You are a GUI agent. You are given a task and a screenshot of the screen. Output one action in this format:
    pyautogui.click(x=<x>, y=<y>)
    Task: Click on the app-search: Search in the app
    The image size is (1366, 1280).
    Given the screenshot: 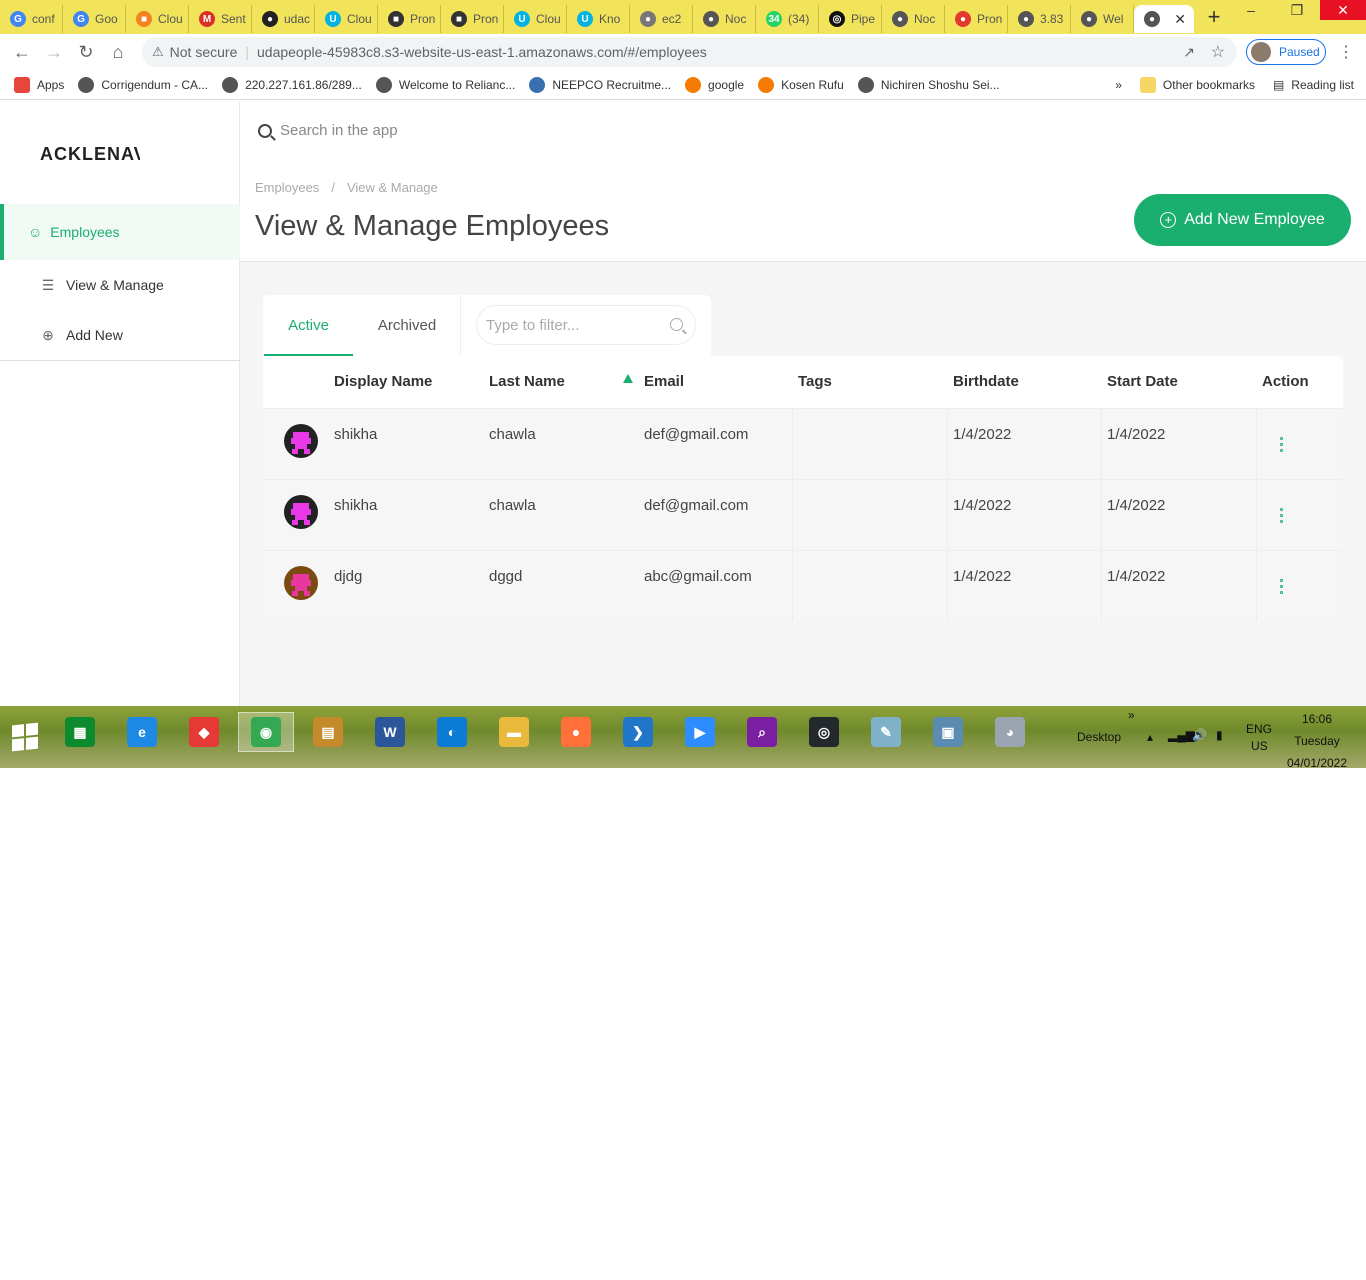 What is the action you would take?
    pyautogui.click(x=328, y=130)
    